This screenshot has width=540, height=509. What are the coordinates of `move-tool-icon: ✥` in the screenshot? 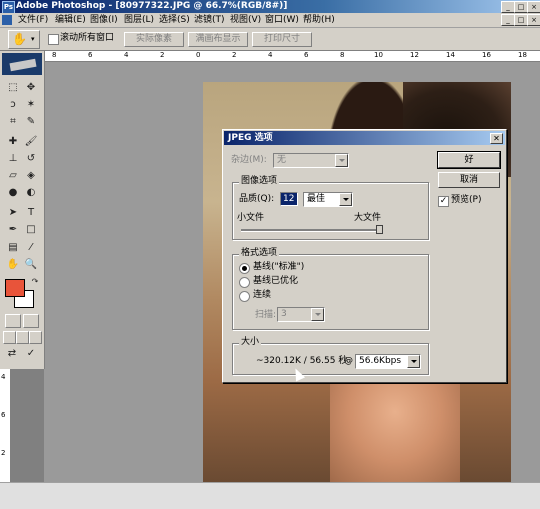 It's located at (31, 88).